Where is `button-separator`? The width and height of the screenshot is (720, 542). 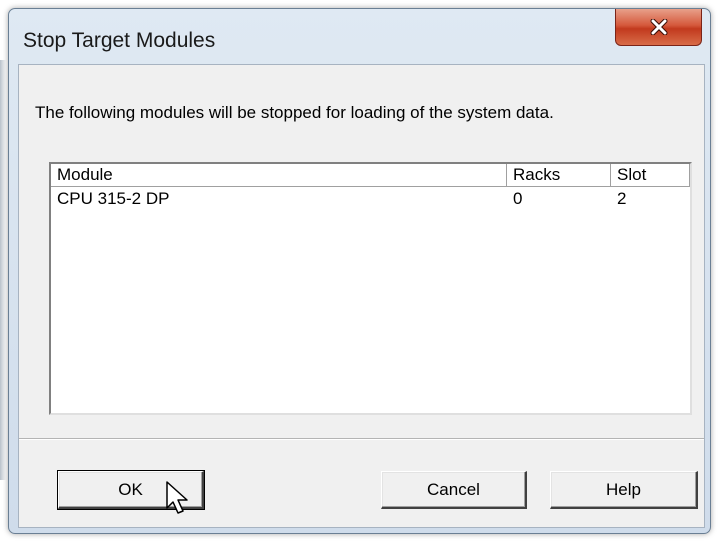
button-separator is located at coordinates (361, 439).